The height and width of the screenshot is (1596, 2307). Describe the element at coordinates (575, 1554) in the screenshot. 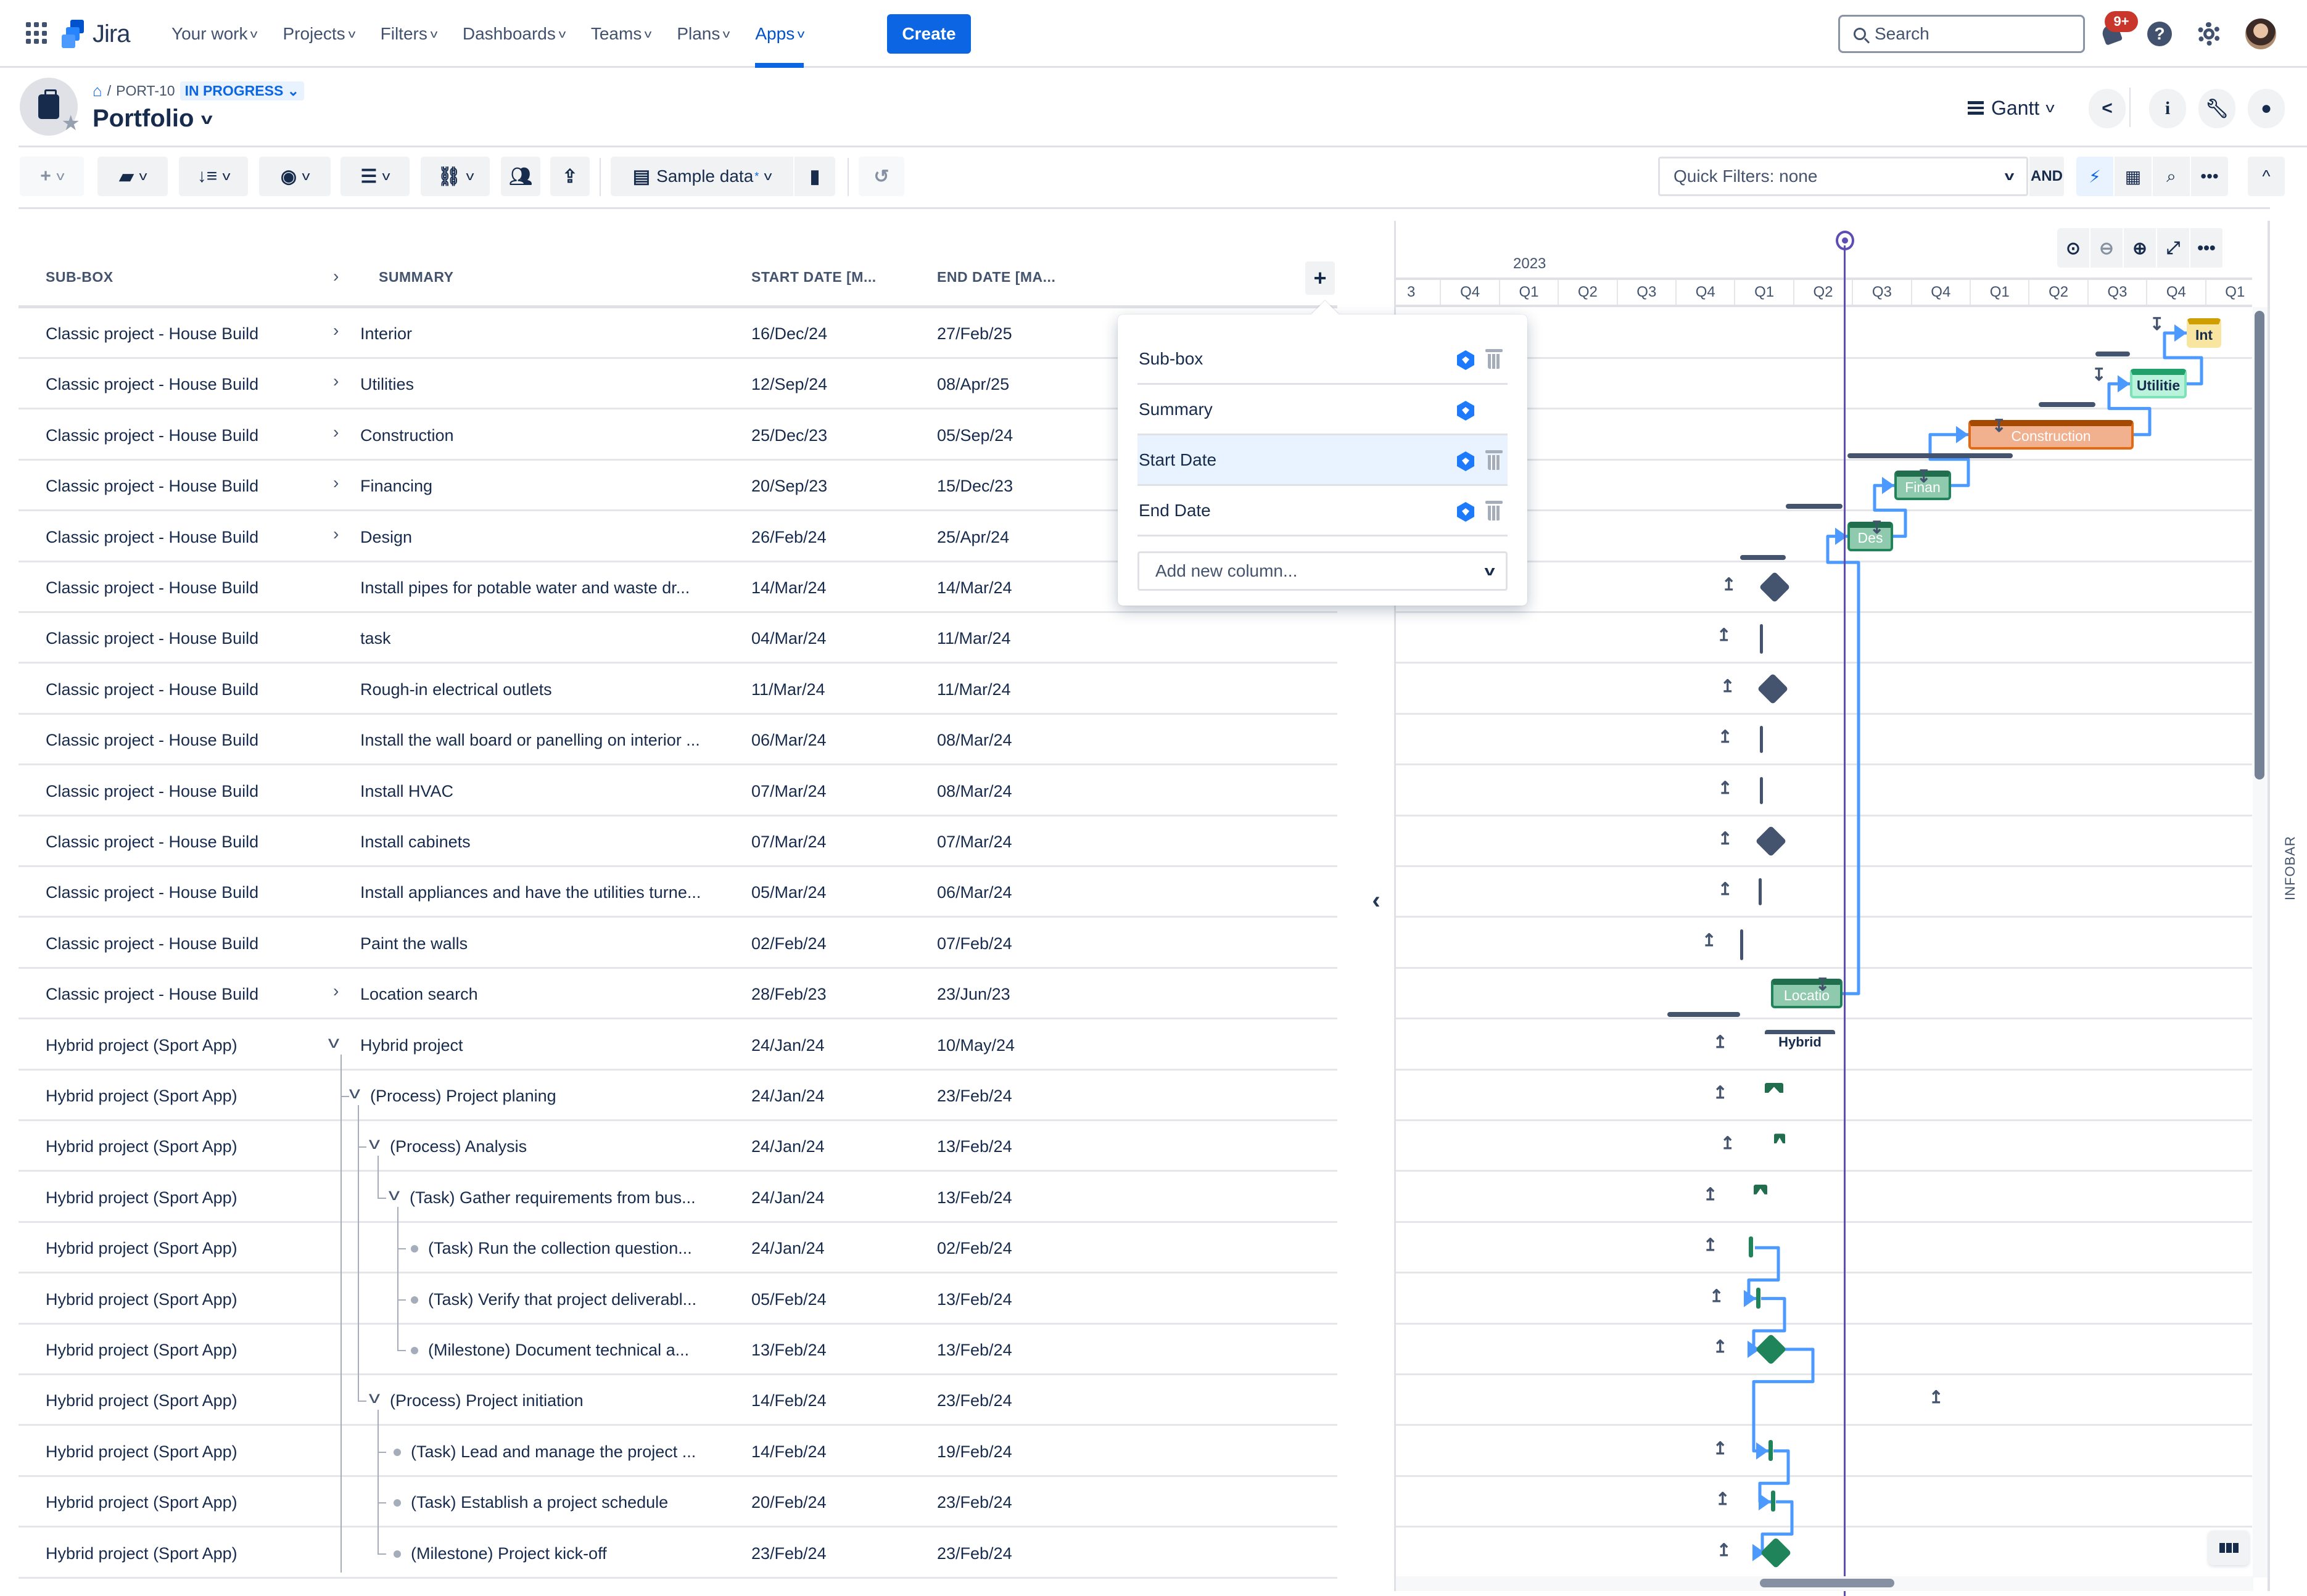

I see `cell-summary: (Milestone) Project kick-off` at that location.